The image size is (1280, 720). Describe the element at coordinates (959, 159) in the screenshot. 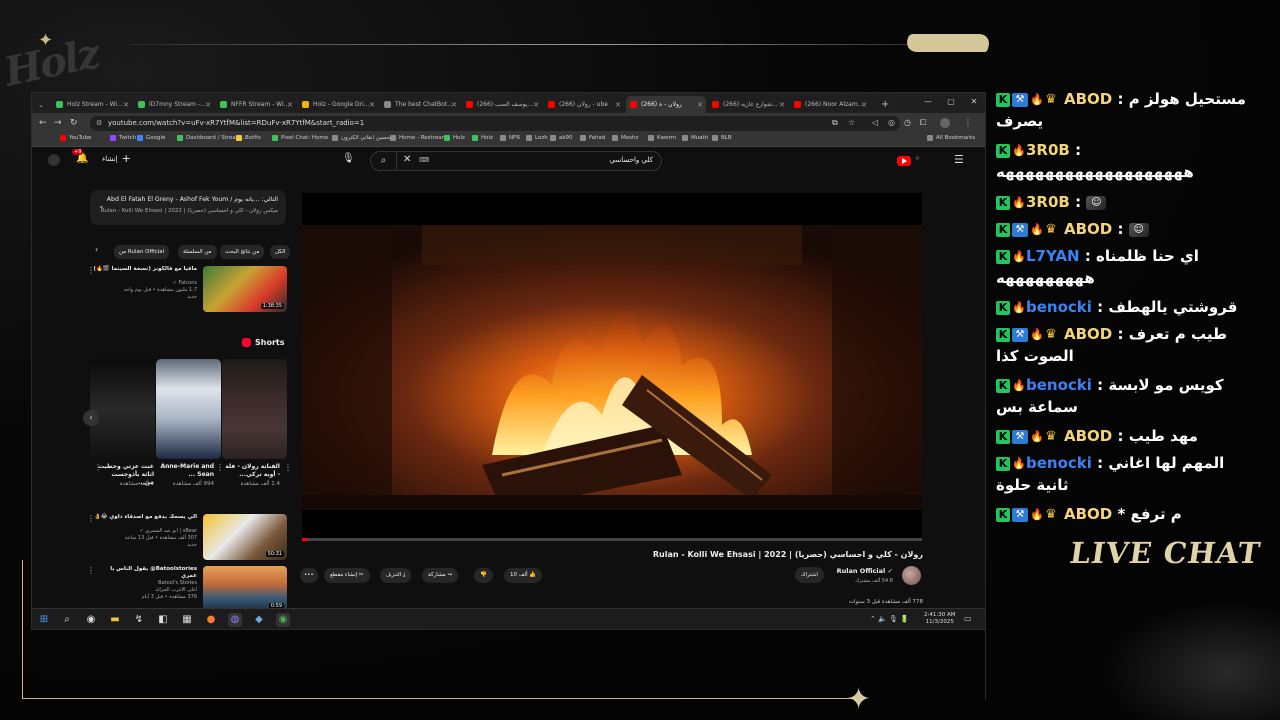

I see `hamburger-menu-icon: ☰` at that location.